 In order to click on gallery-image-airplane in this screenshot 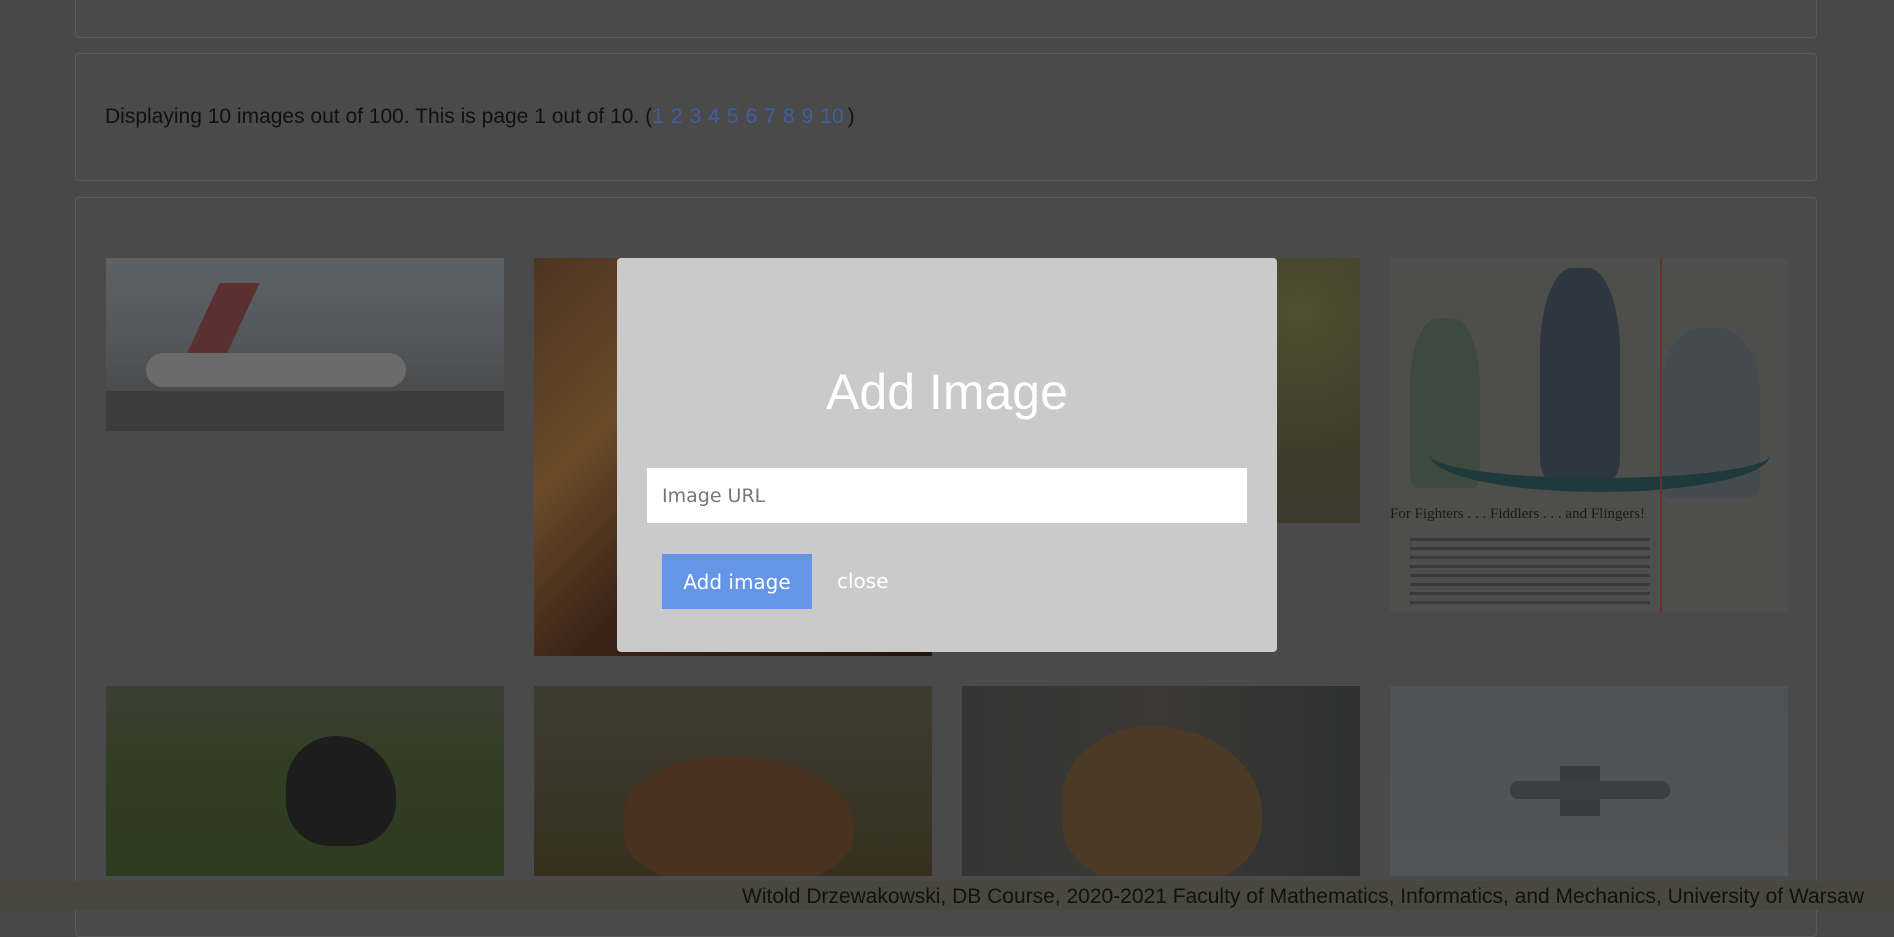, I will do `click(305, 344)`.